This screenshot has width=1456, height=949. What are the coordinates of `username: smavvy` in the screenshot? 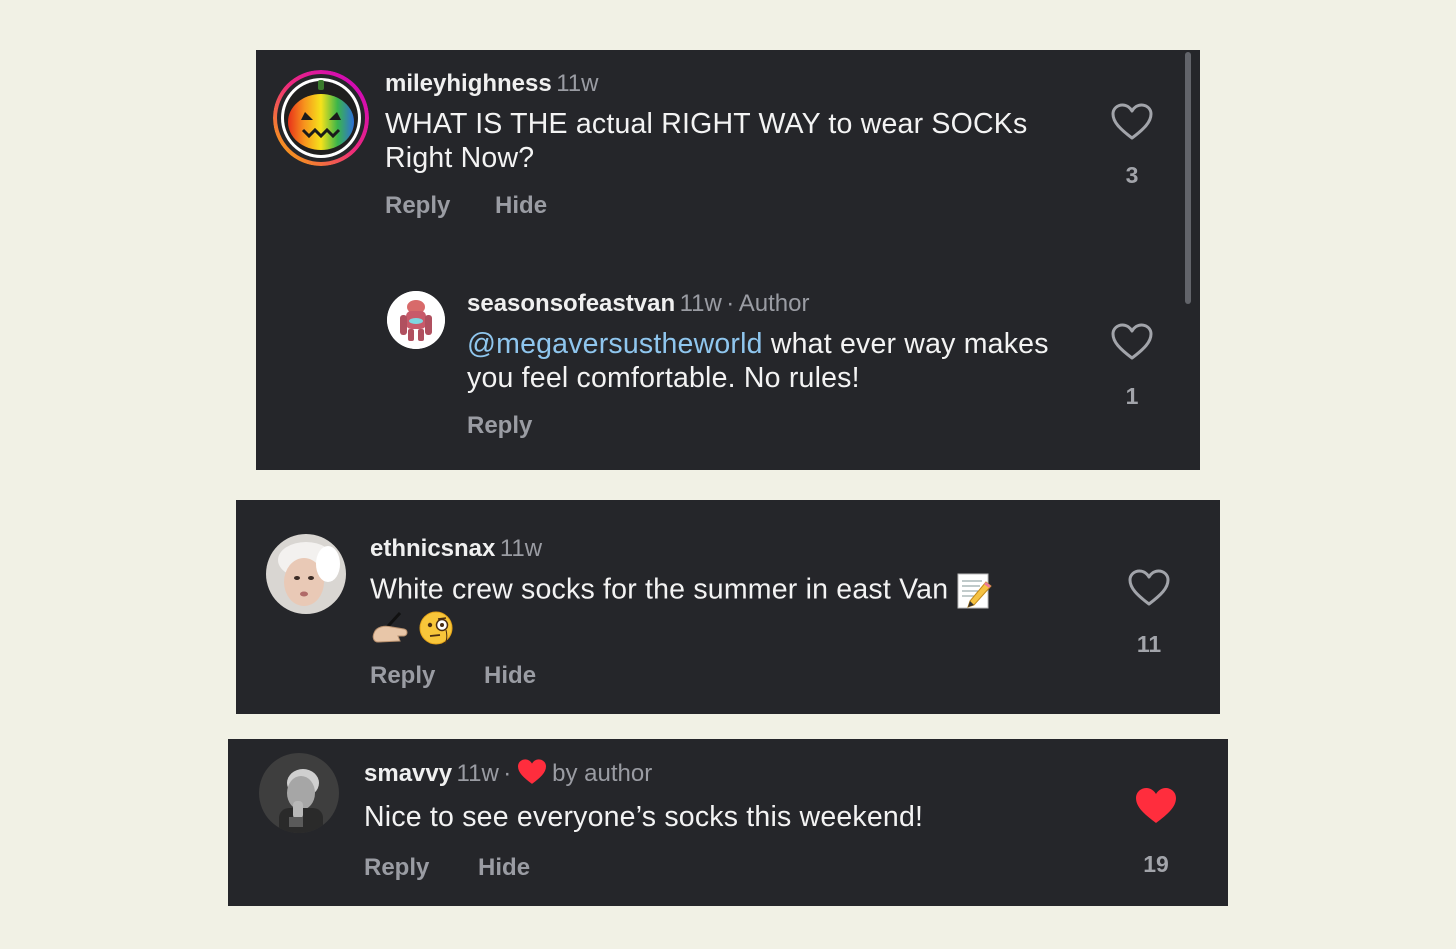 It's located at (408, 773).